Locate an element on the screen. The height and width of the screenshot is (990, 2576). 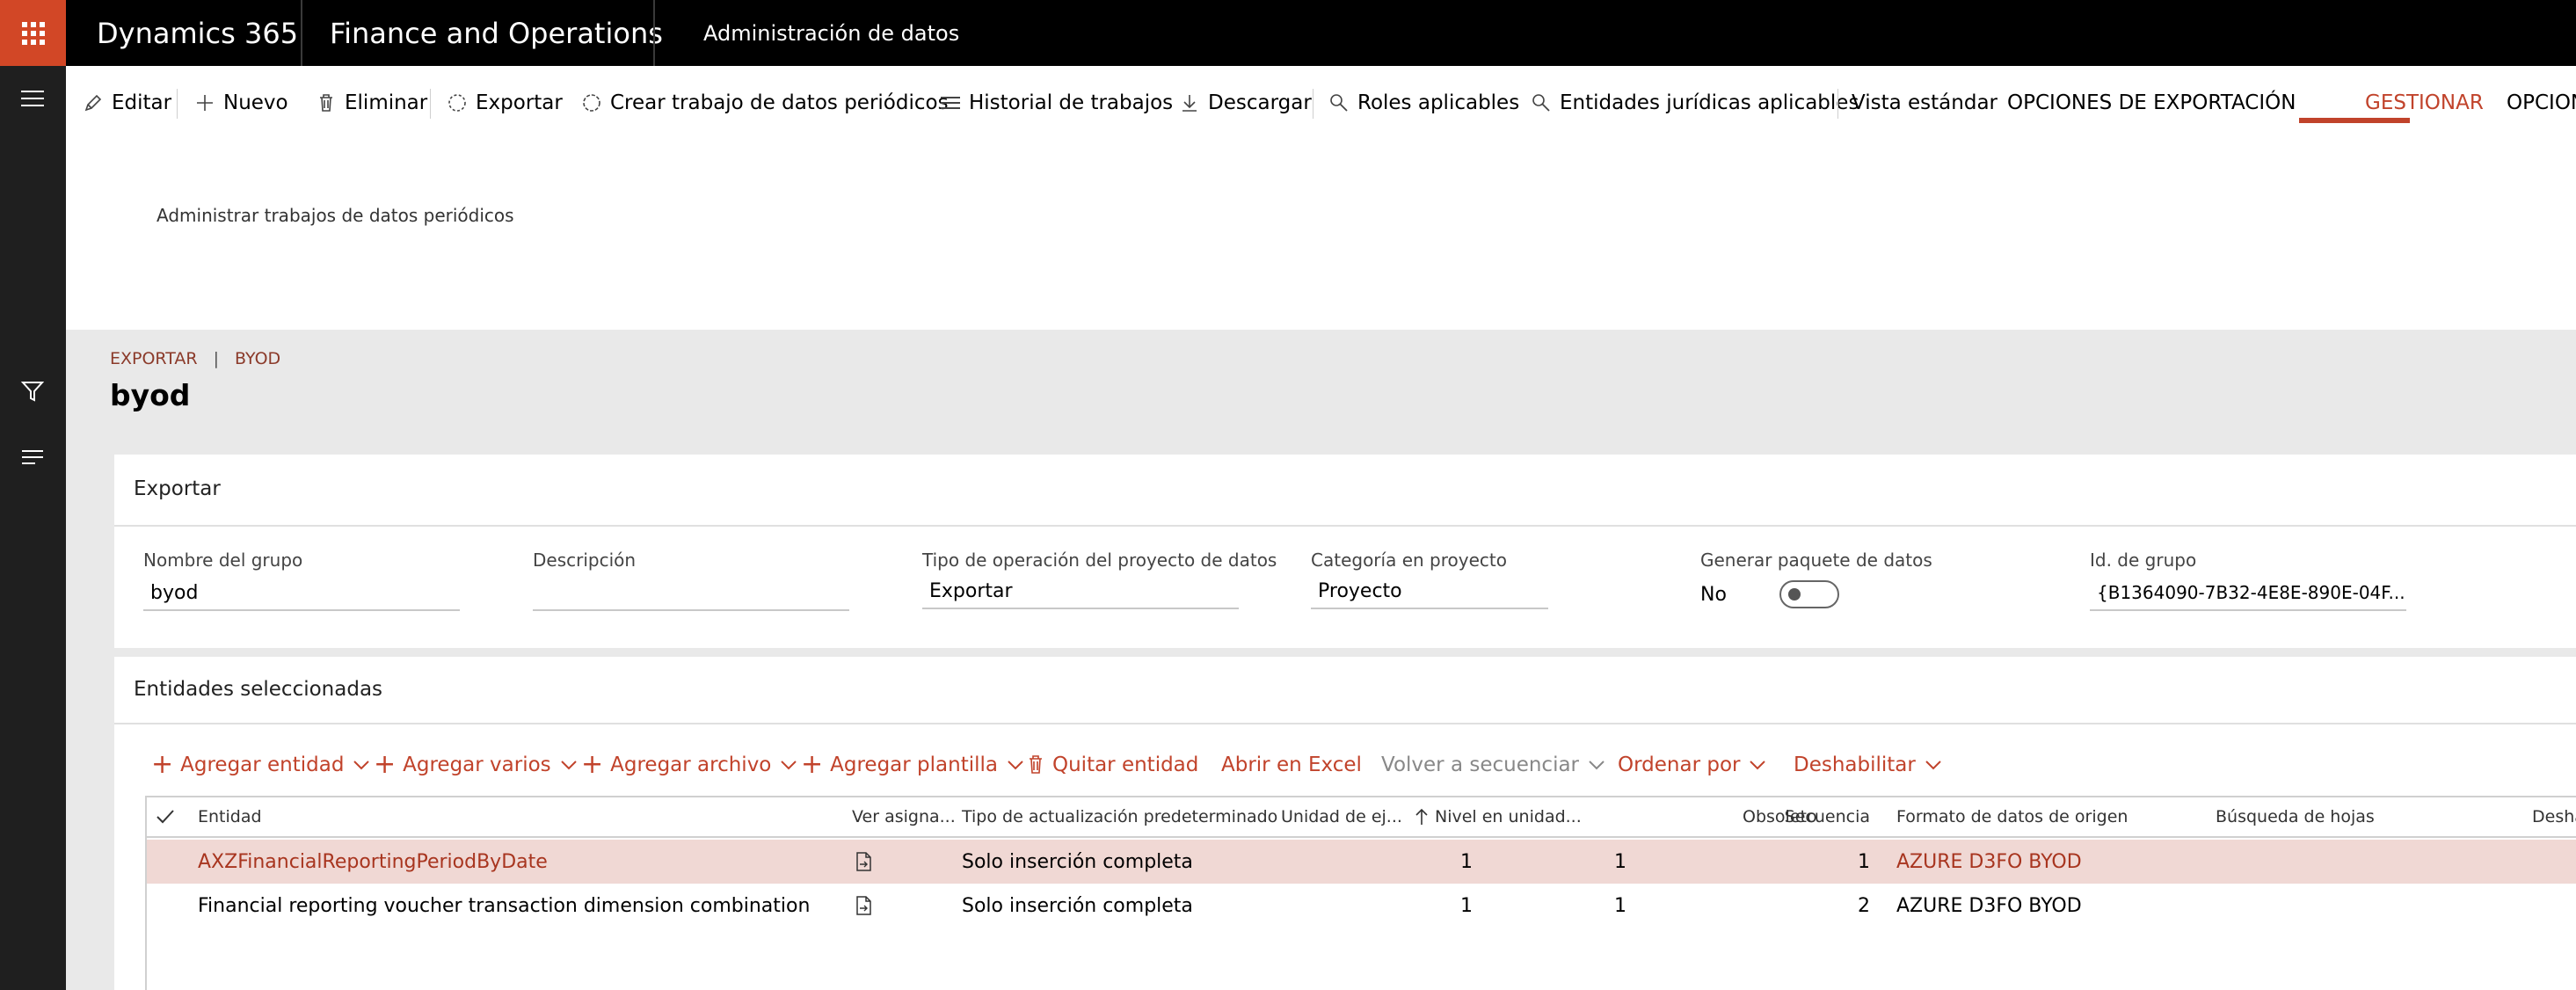
applicable-legal-entities-button: Entidades jurídicas aplicables is located at coordinates (1694, 103).